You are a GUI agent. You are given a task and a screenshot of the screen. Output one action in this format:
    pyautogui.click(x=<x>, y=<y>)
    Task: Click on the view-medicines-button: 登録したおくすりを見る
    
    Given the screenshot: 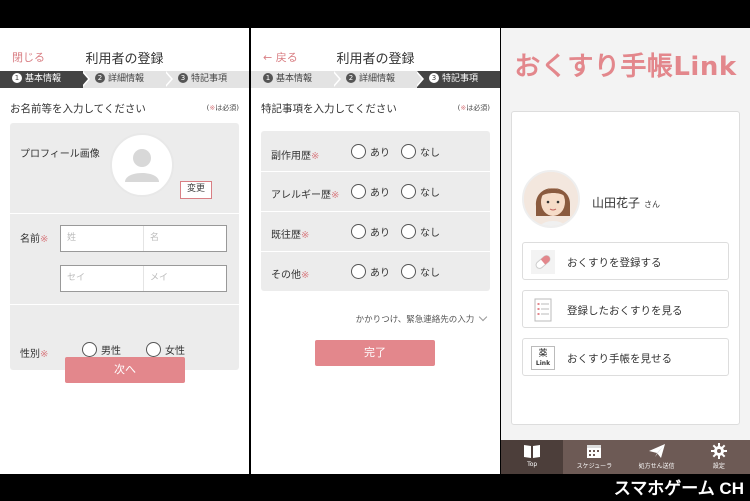 What is the action you would take?
    pyautogui.click(x=625, y=309)
    